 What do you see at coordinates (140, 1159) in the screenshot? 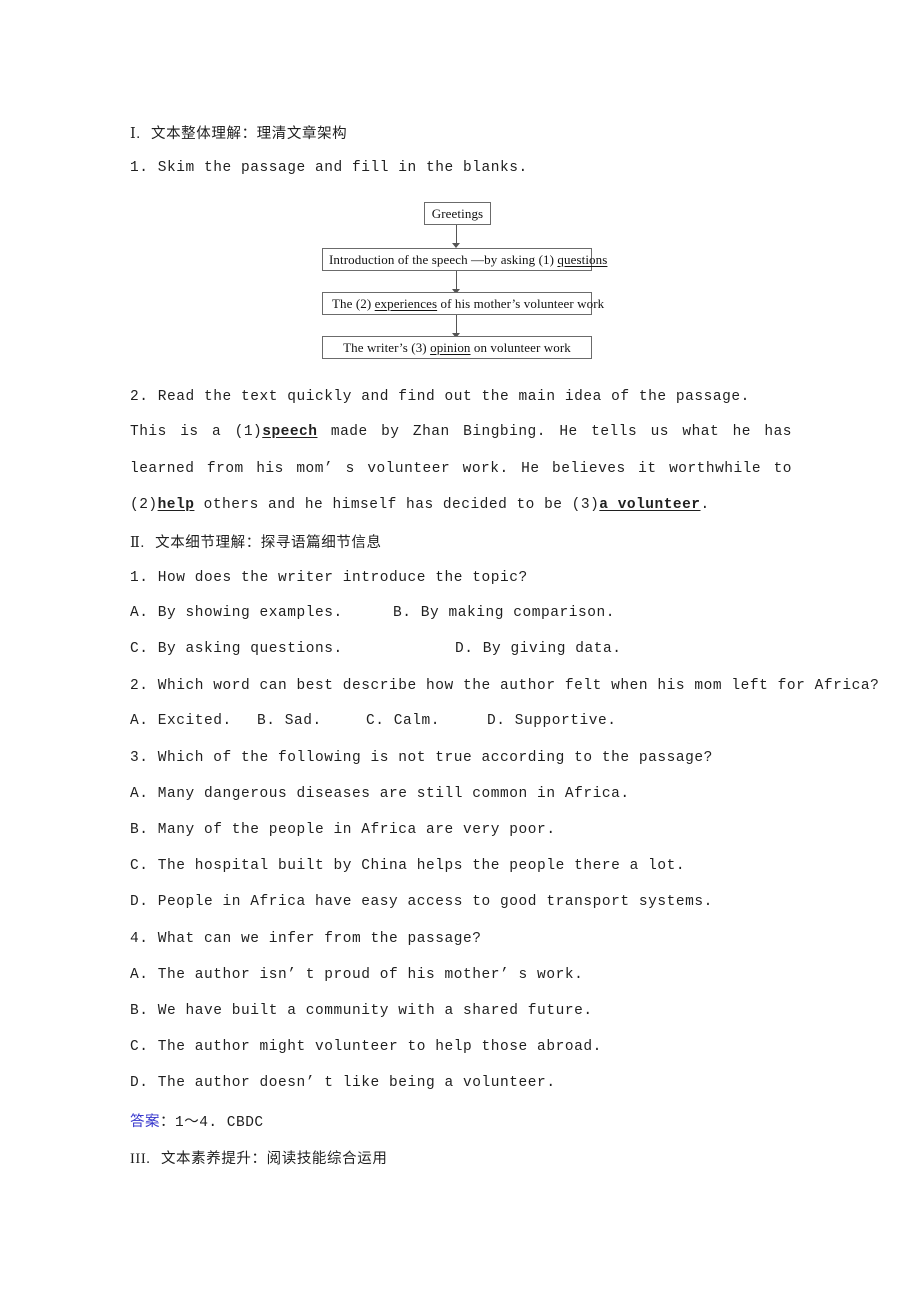
I see `section-numeral-3: III.` at bounding box center [140, 1159].